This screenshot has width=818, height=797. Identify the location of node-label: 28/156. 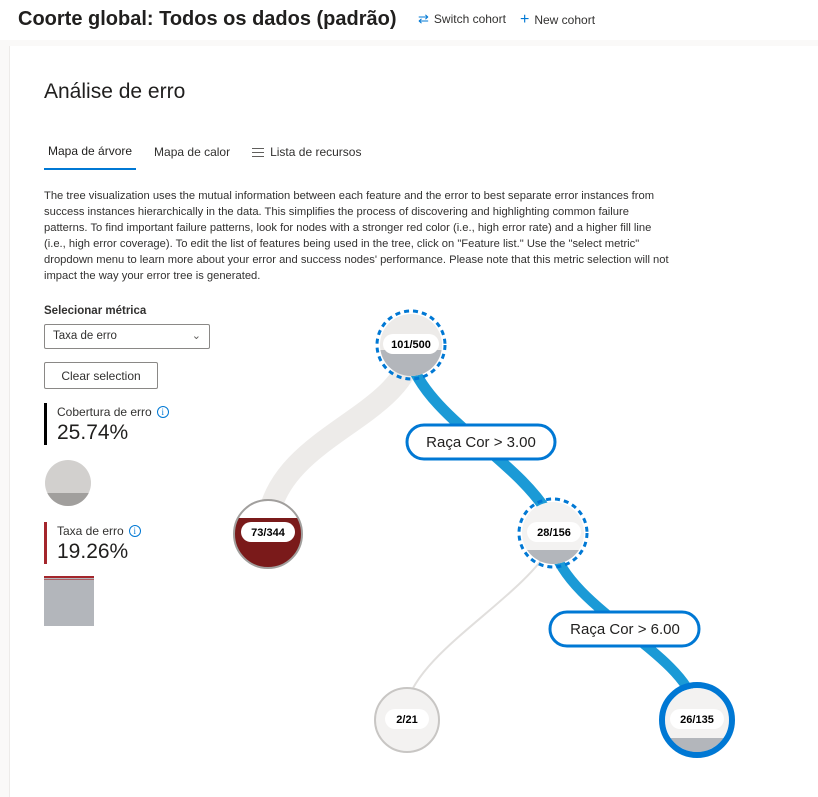
(554, 533).